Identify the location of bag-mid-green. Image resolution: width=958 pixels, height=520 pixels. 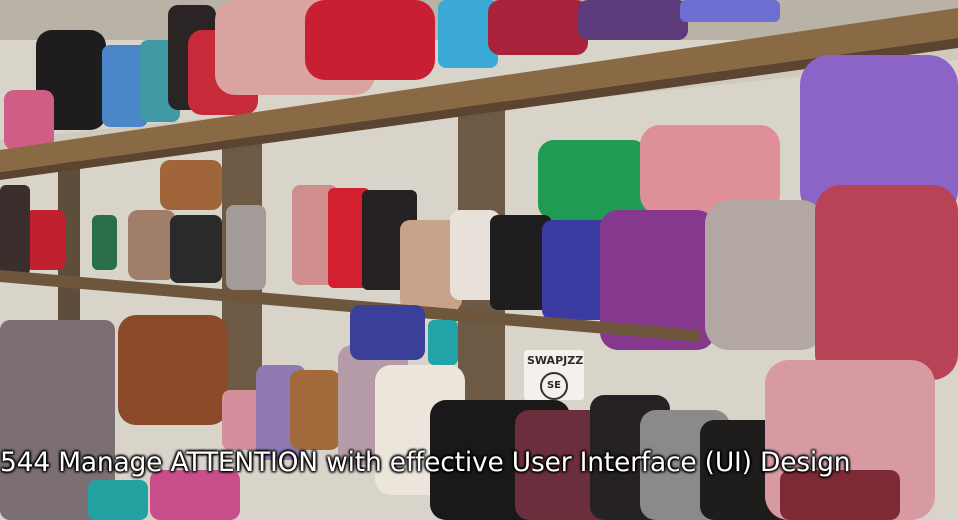
(593, 180).